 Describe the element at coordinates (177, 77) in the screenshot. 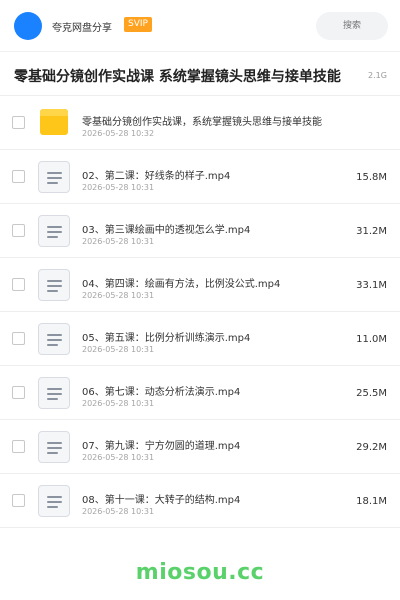

I see `page-title: 零基础分镜创作实战课 系统掌握镜头思维与接单技能` at that location.